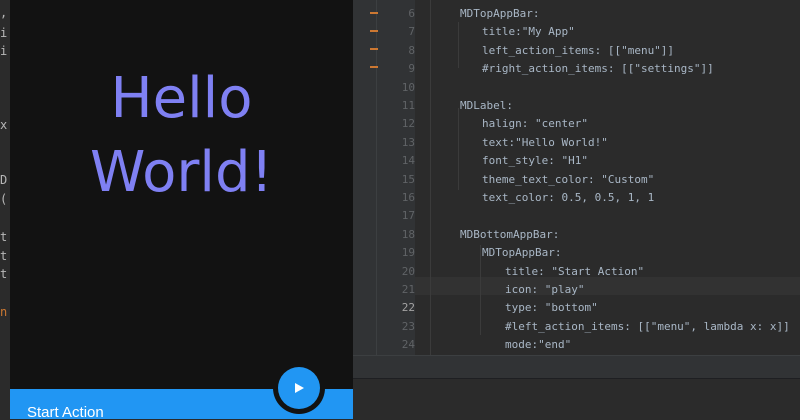 The image size is (800, 420). Describe the element at coordinates (510, 234) in the screenshot. I see `code-line: MDBottomAppBar:` at that location.